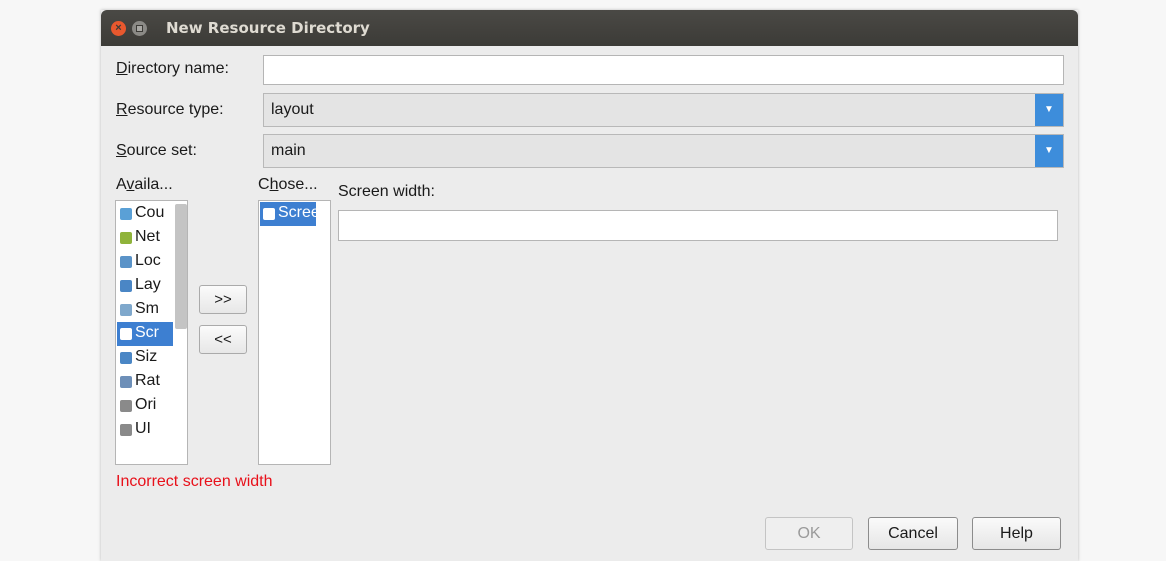 The height and width of the screenshot is (561, 1166). I want to click on resource-type-label: Resource type:, so click(170, 109).